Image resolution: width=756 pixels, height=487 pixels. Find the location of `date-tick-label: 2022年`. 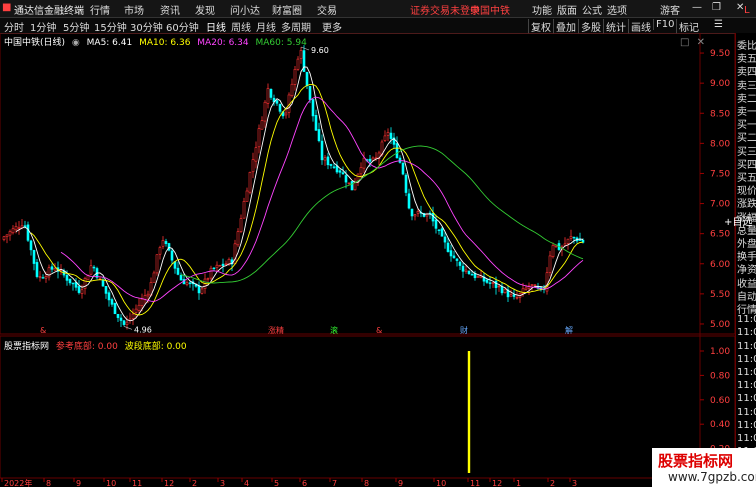

date-tick-label: 2022年 is located at coordinates (18, 482).